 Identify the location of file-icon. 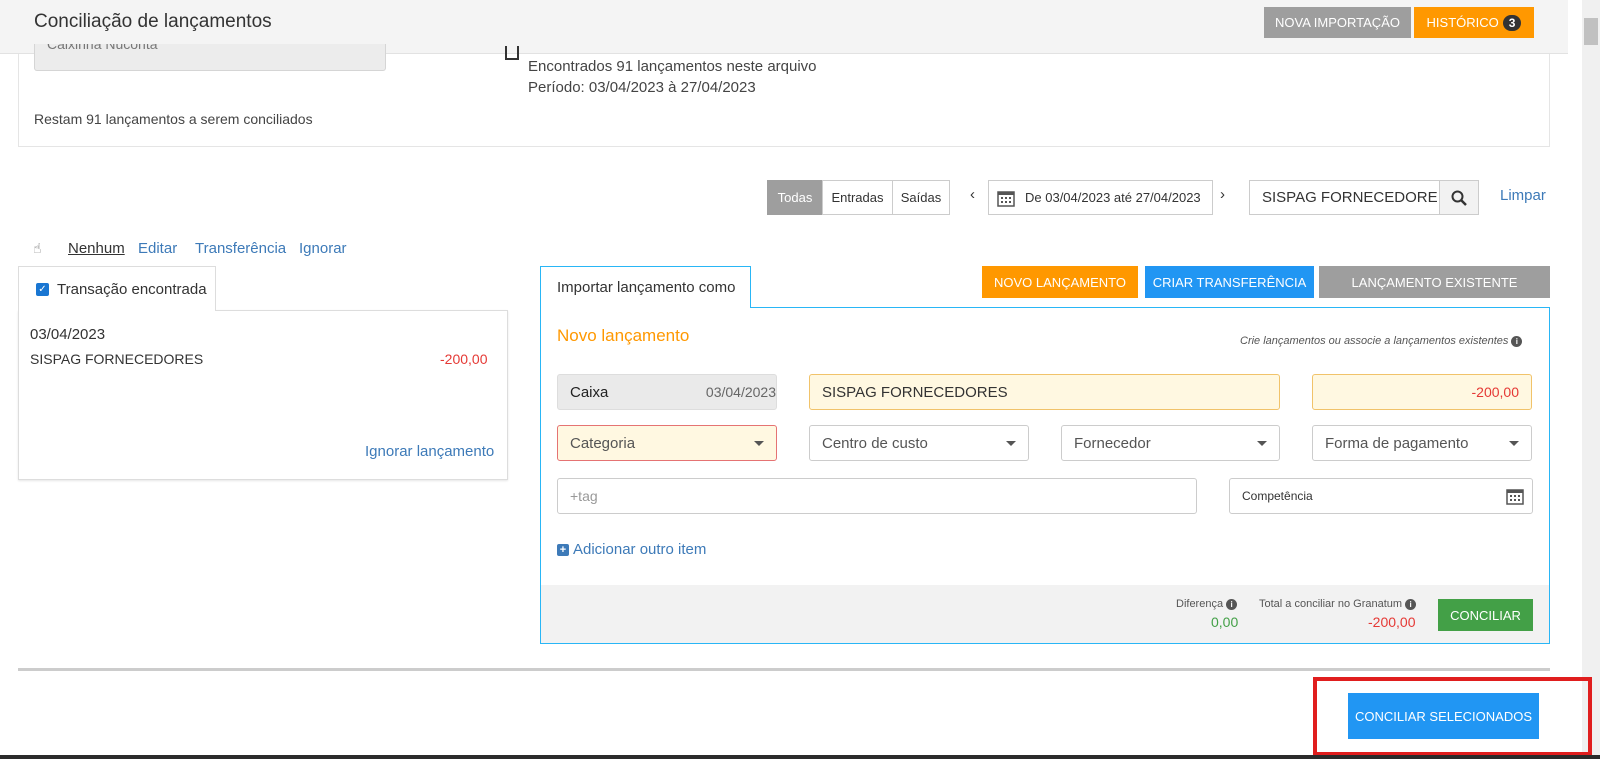
(512, 53).